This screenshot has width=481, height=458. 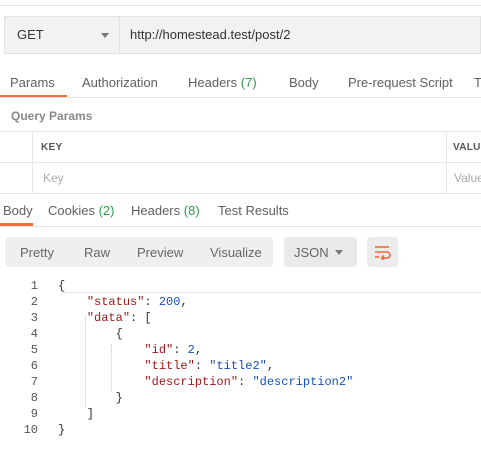 What do you see at coordinates (34, 350) in the screenshot?
I see `line-number: 5` at bounding box center [34, 350].